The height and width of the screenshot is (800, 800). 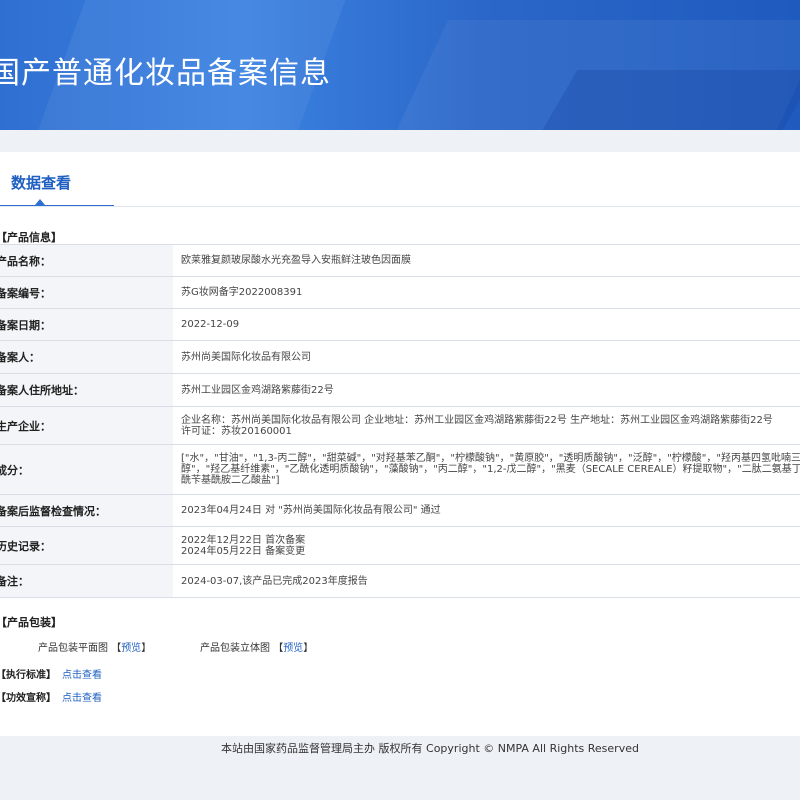 I want to click on tab-data-view: 数据查看, so click(x=57, y=190).